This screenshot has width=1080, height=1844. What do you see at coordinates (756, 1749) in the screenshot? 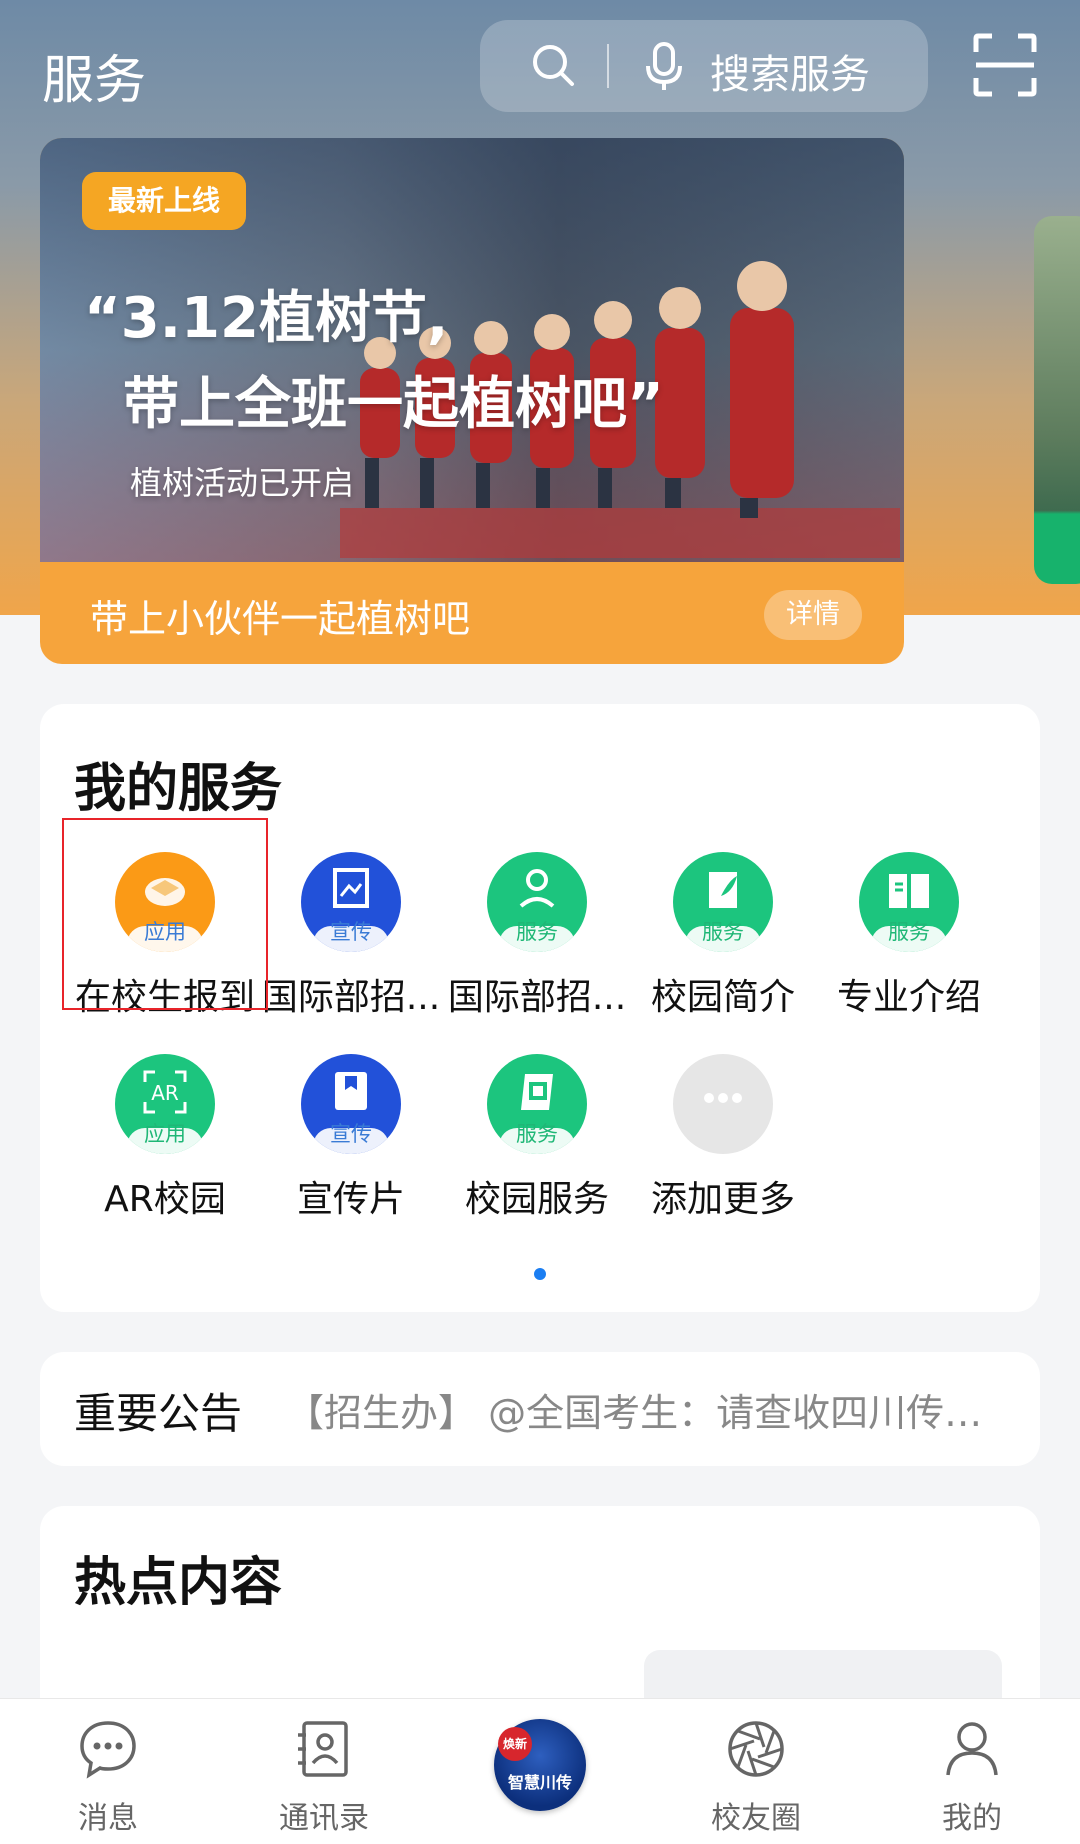
I see `aperture-icon` at bounding box center [756, 1749].